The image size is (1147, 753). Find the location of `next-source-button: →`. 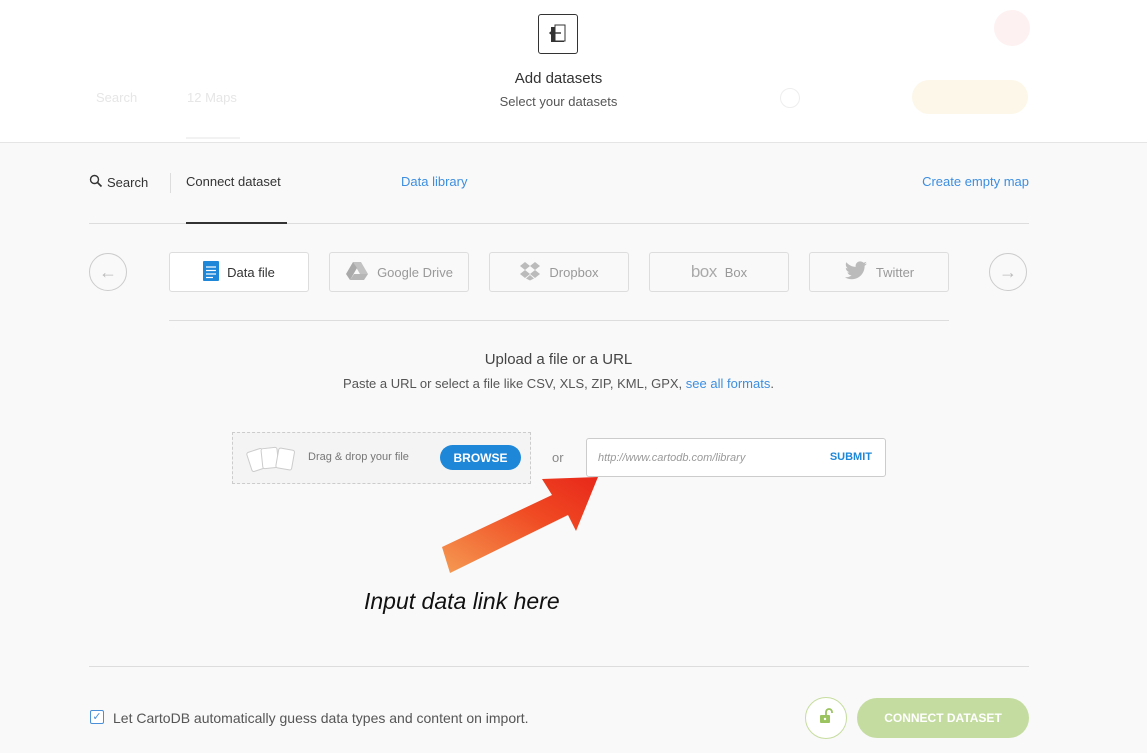

next-source-button: → is located at coordinates (1008, 272).